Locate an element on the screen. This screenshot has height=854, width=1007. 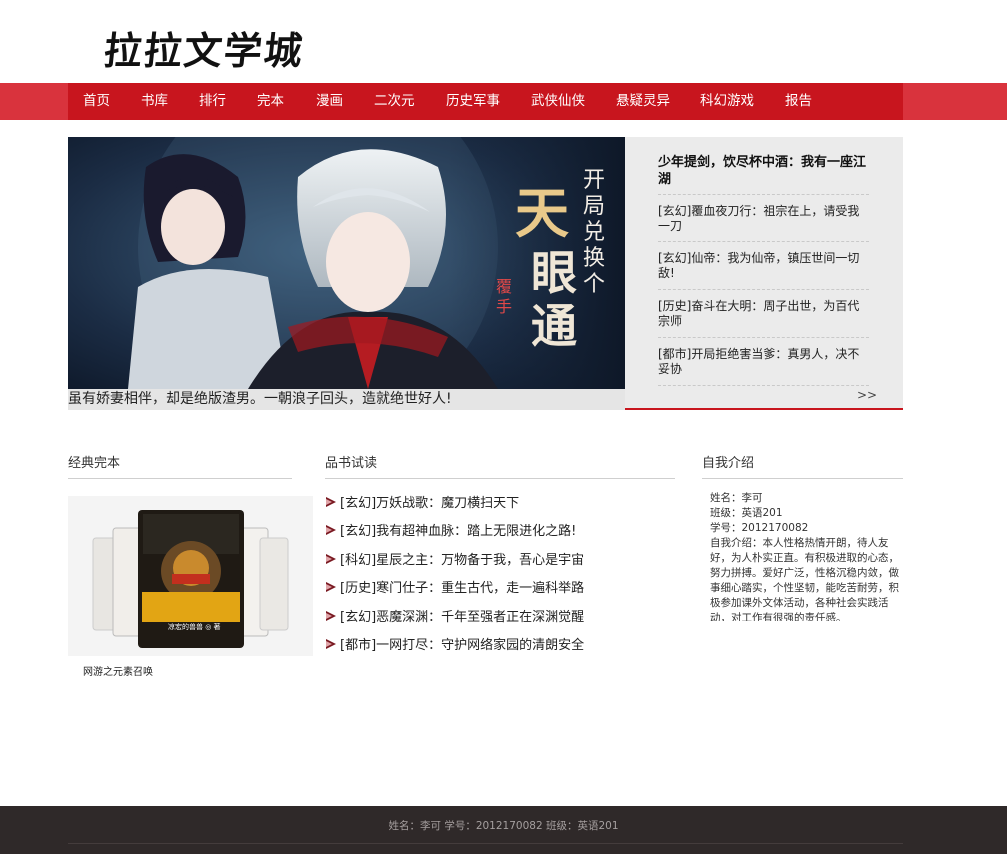
intro-class: 班级：英语201 is located at coordinates (746, 513).